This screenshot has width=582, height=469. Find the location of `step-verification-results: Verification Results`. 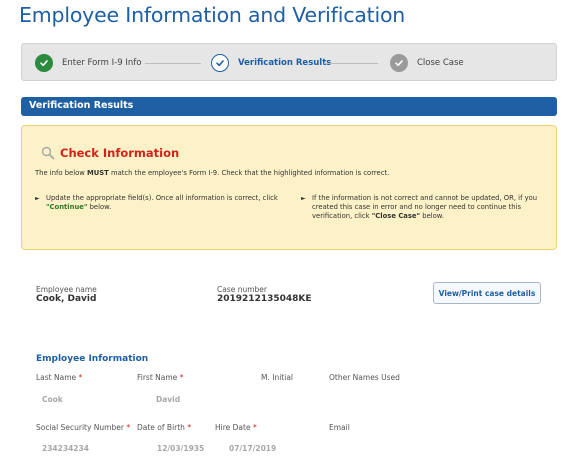

step-verification-results: Verification Results is located at coordinates (271, 63).